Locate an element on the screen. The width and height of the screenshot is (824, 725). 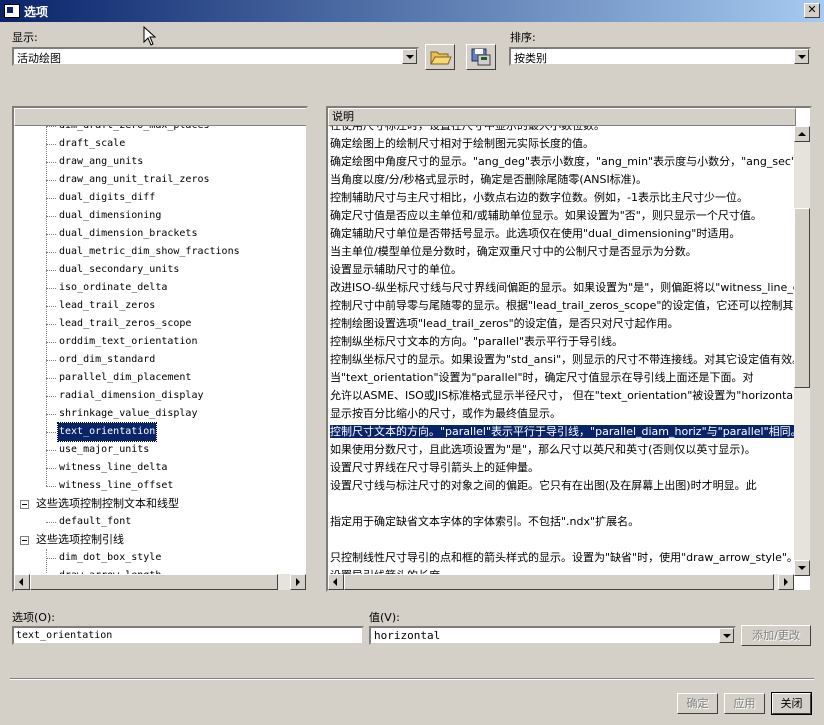
option-input: text_orientation is located at coordinates (188, 635).